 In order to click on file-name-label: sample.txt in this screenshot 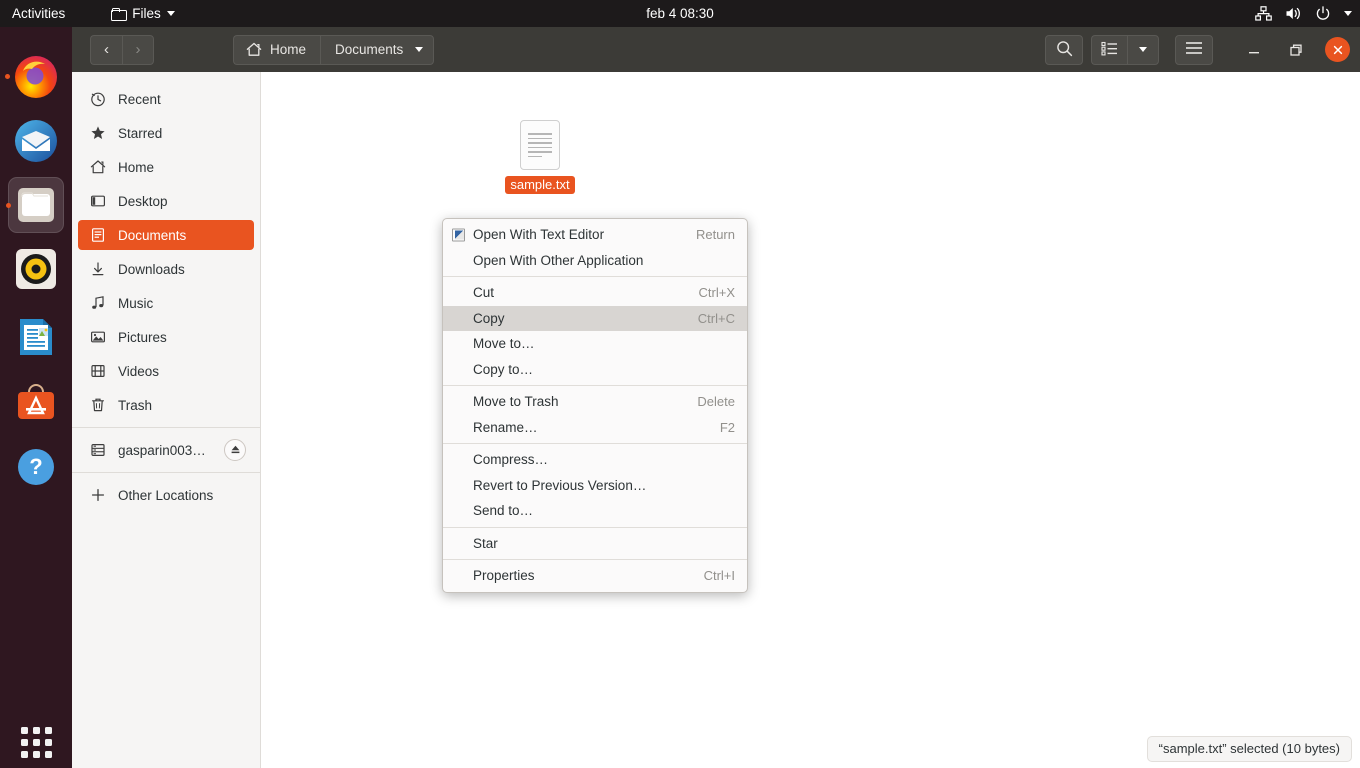, I will do `click(540, 185)`.